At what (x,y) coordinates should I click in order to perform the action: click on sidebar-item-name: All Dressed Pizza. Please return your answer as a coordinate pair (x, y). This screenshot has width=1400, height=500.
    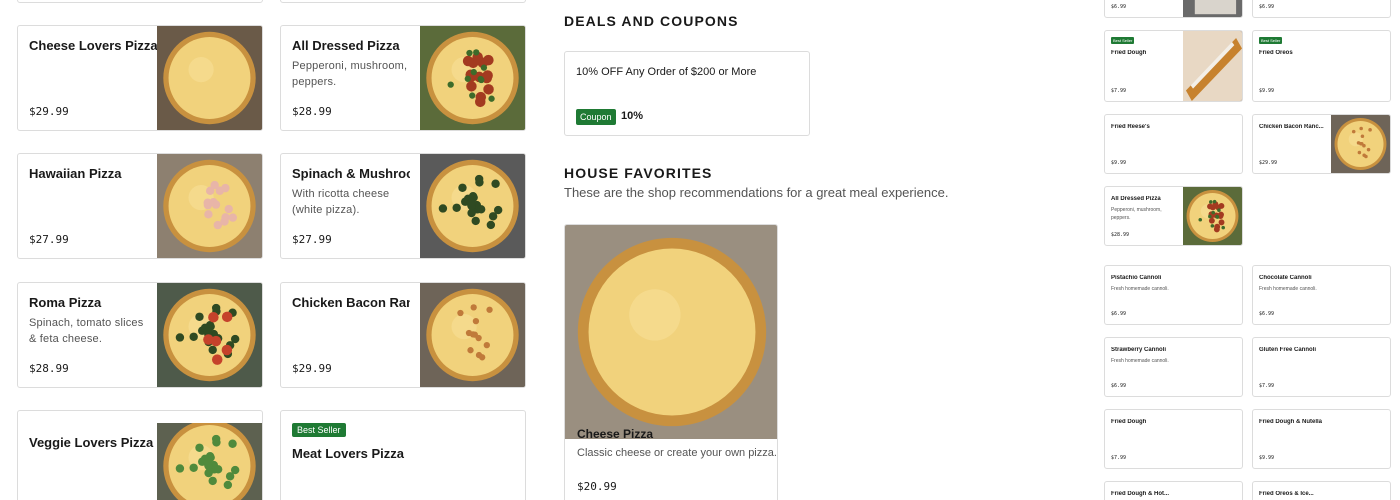
    Looking at the image, I should click on (1136, 199).